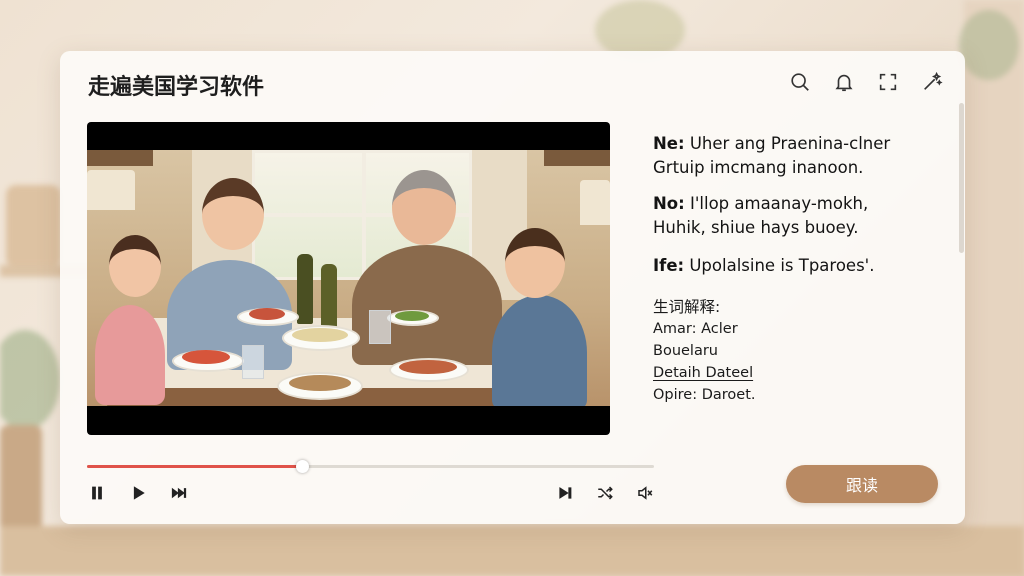 This screenshot has width=1024, height=576. I want to click on play-icon, so click(139, 493).